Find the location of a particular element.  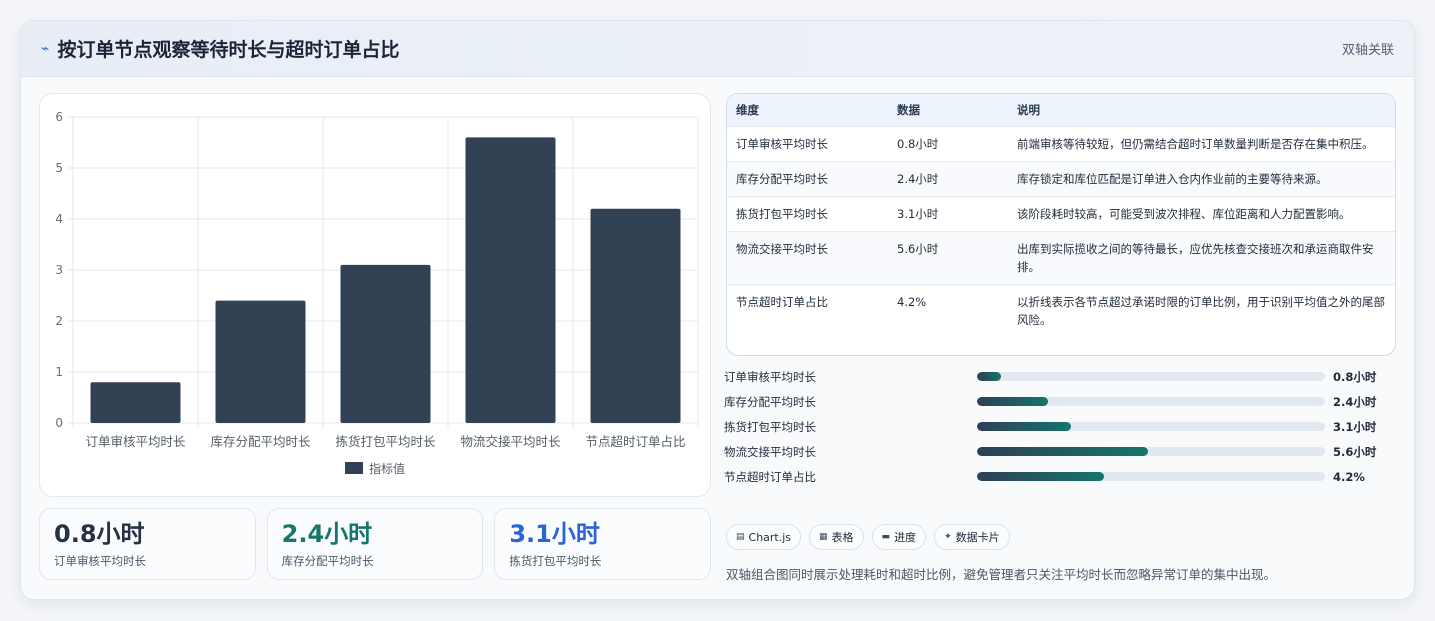

table-cell: 拣货打包平均时长 is located at coordinates (807, 213).